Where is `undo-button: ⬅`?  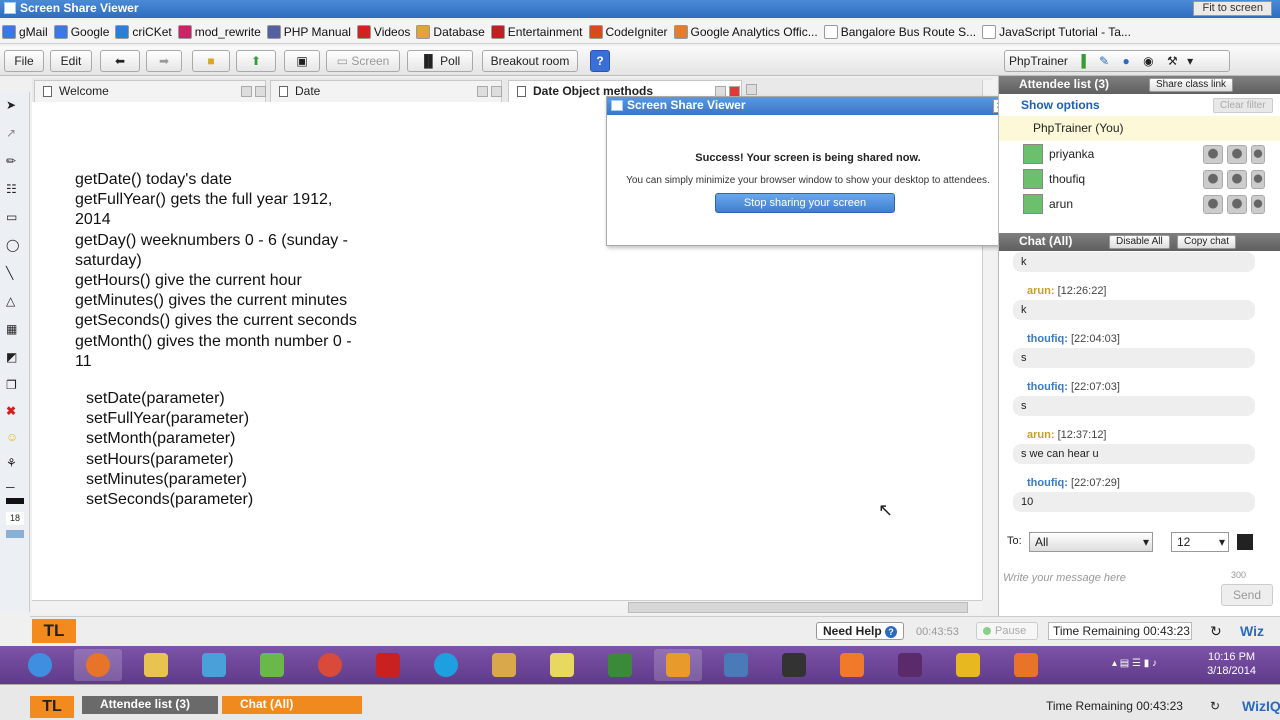 undo-button: ⬅ is located at coordinates (120, 61).